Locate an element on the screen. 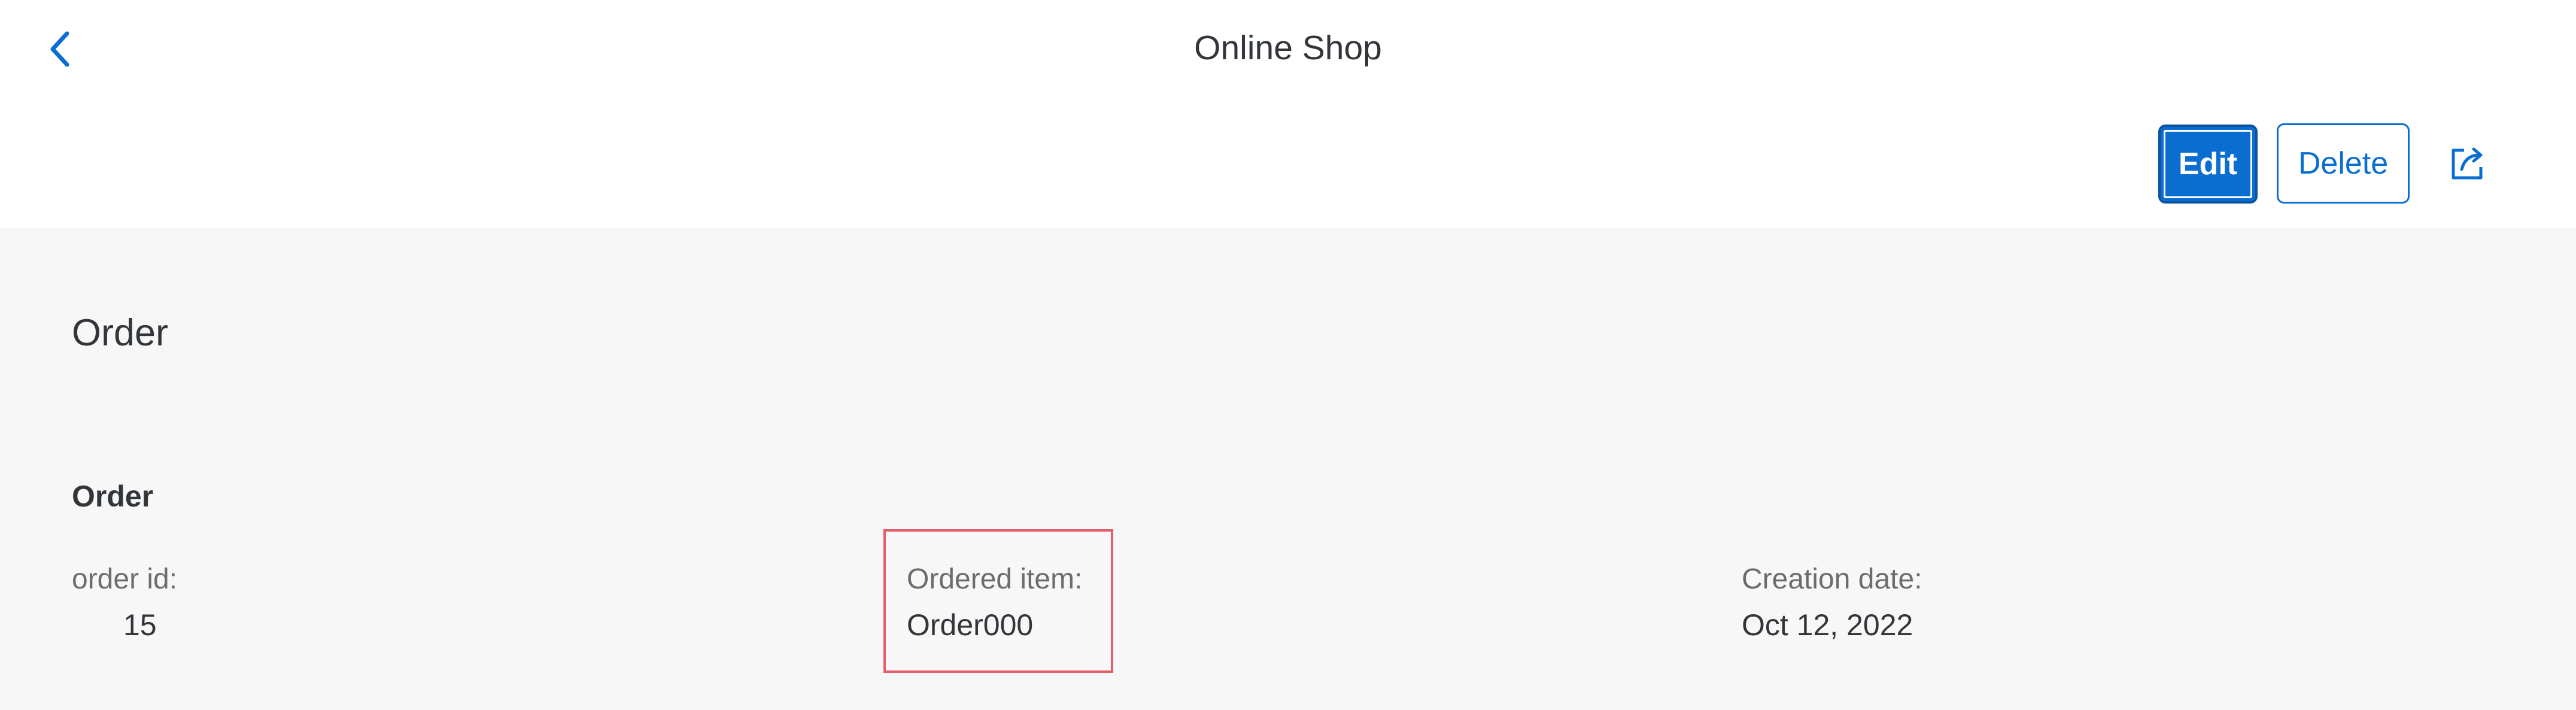 This screenshot has height=710, width=2576. ordered-item-value: Order000 is located at coordinates (970, 625).